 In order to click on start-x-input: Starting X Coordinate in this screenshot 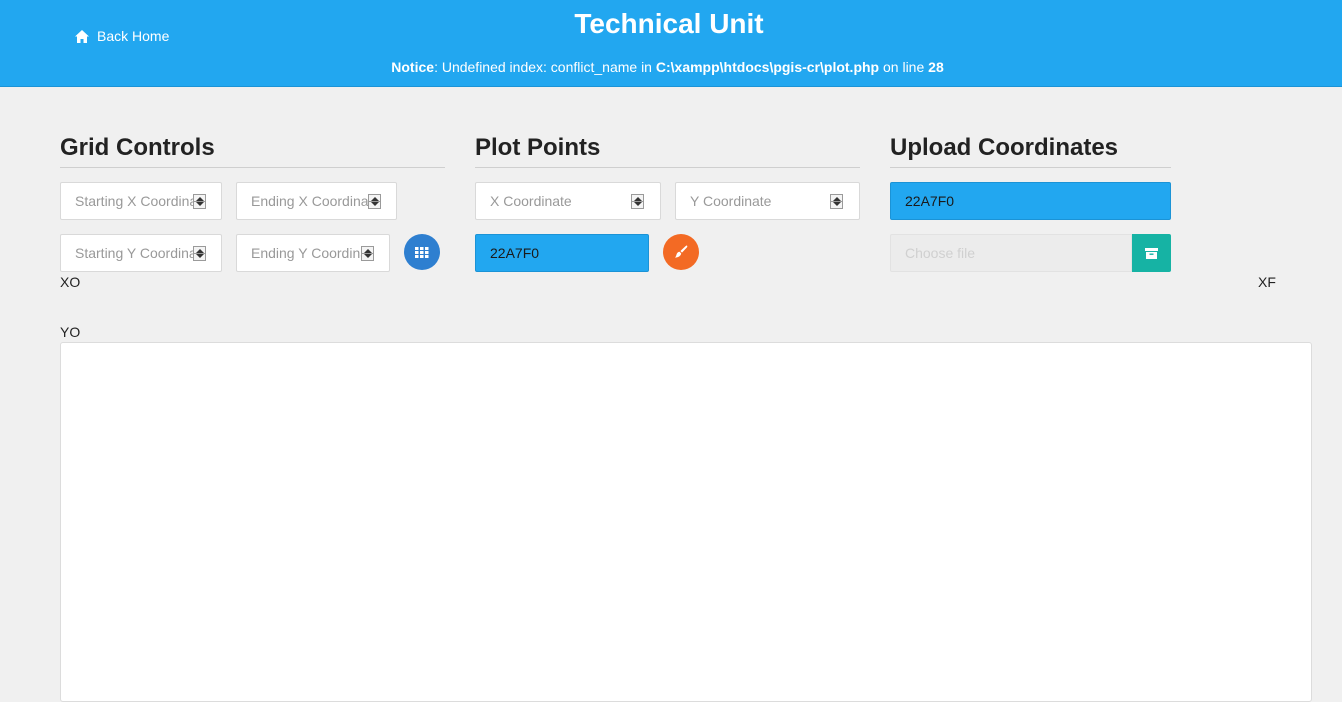, I will do `click(141, 201)`.